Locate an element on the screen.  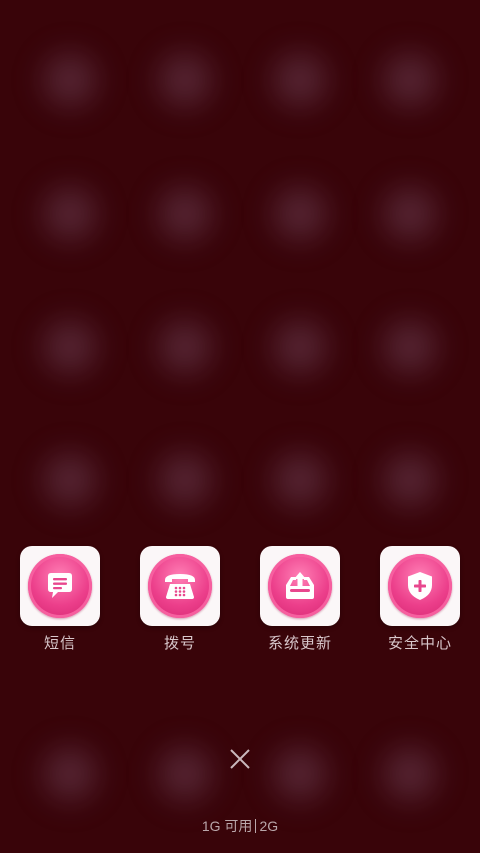
close-icon is located at coordinates (240, 759).